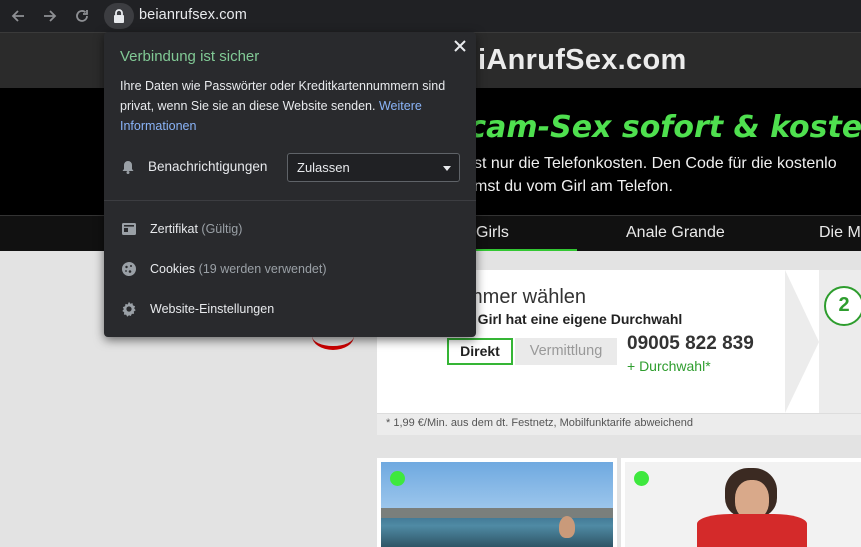  What do you see at coordinates (128, 167) in the screenshot?
I see `bell-icon` at bounding box center [128, 167].